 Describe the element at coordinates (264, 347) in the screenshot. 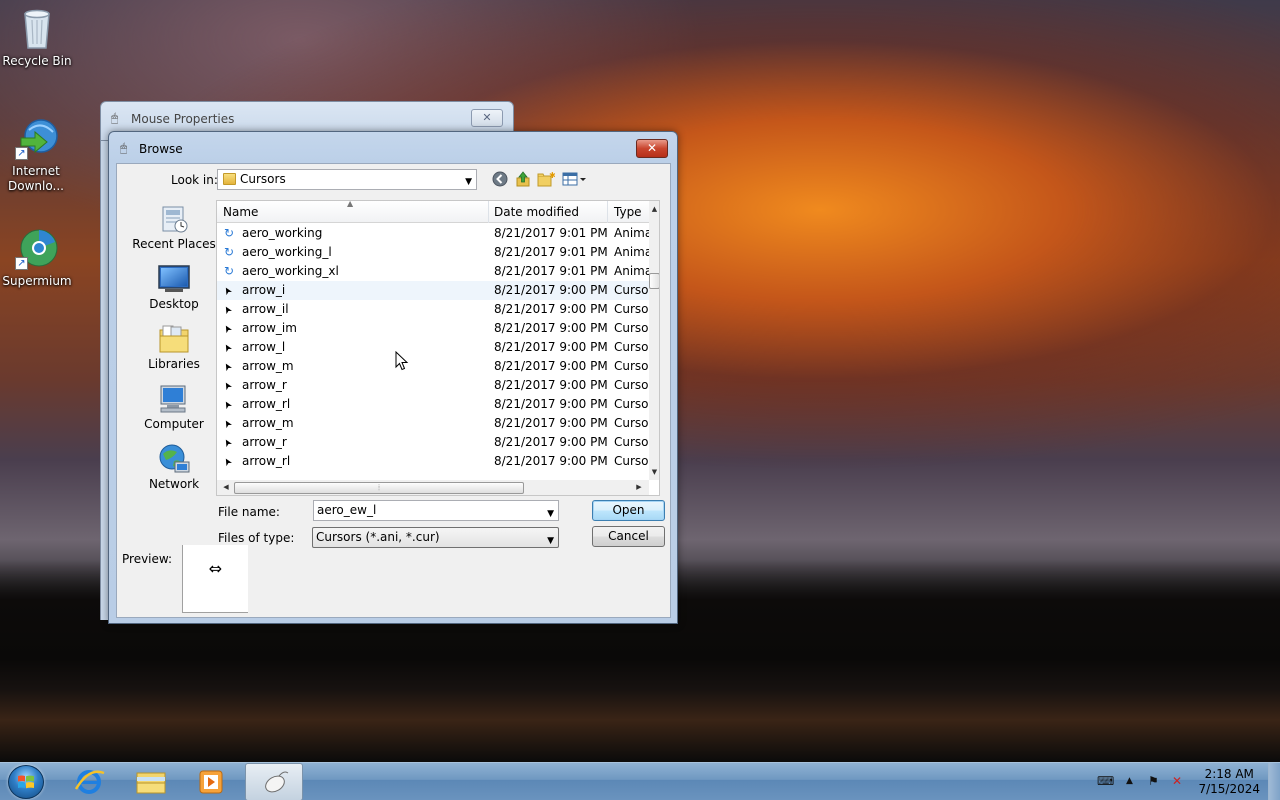

I see `file-name: arrow_l` at that location.